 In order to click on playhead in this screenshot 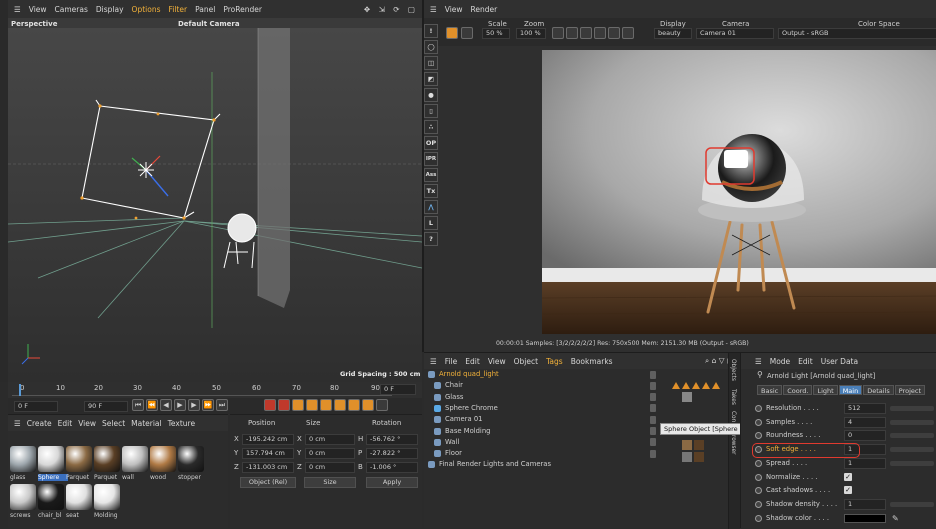, I will do `click(20, 390)`.